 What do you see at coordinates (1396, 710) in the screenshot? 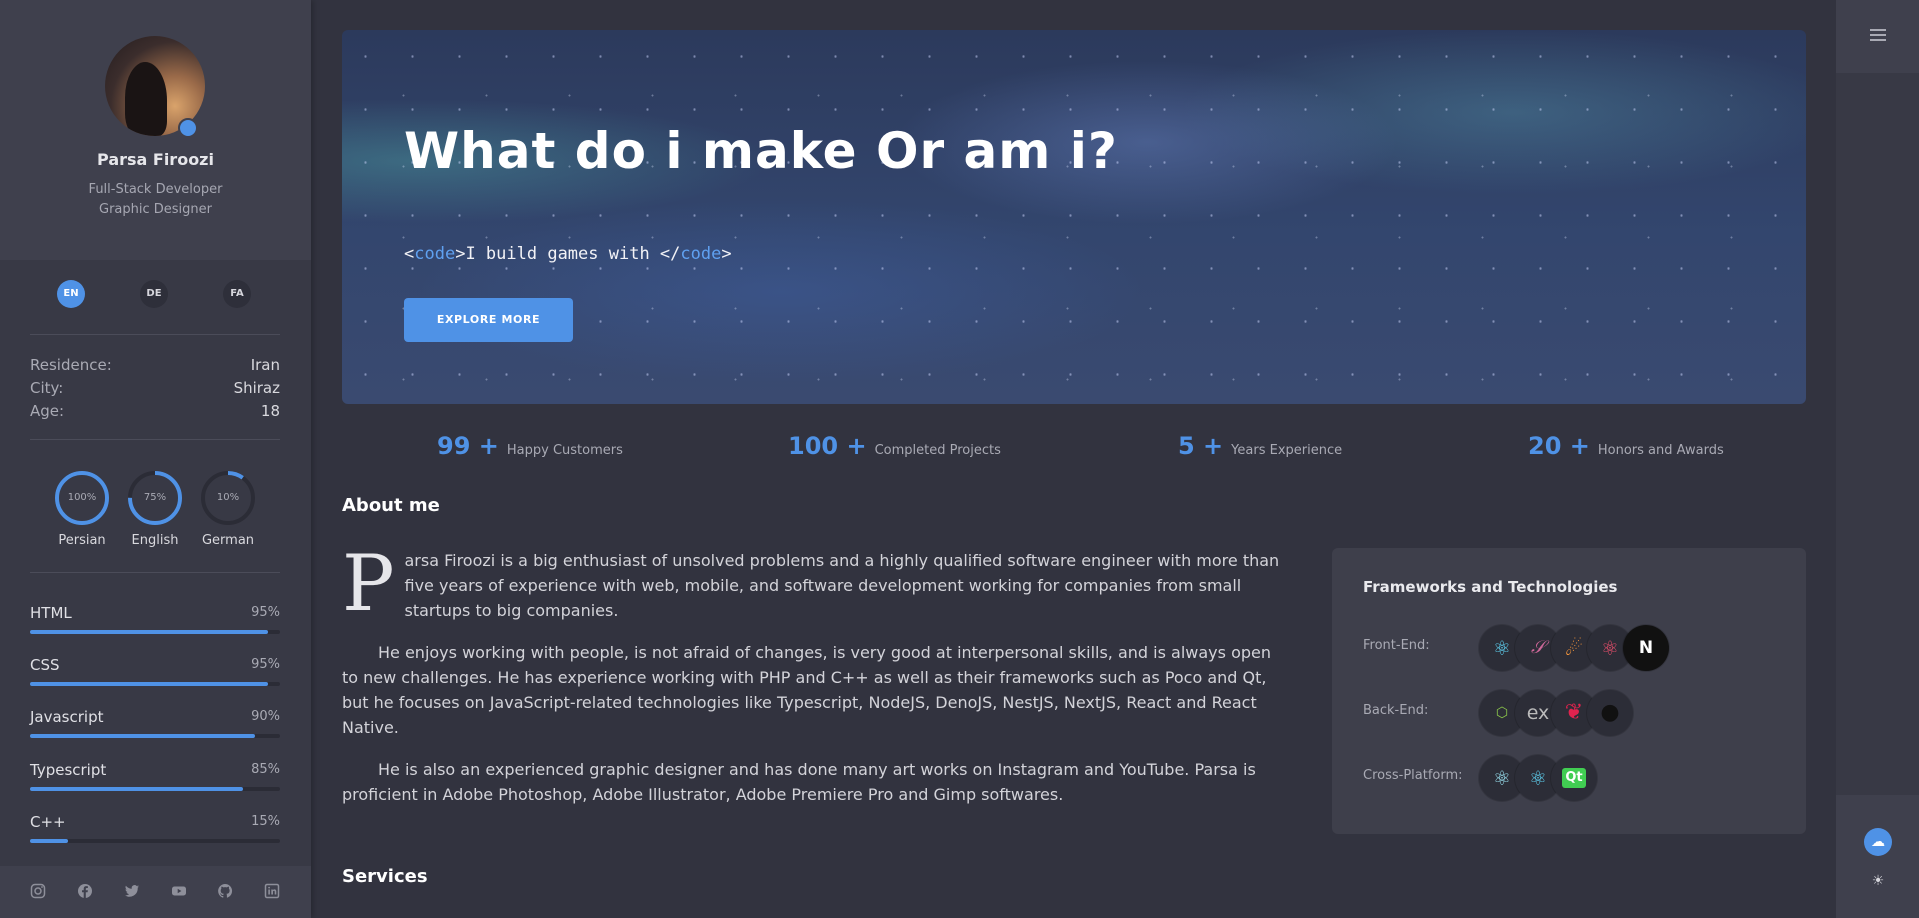
I see `frameworks-row-label: Back-End:` at bounding box center [1396, 710].